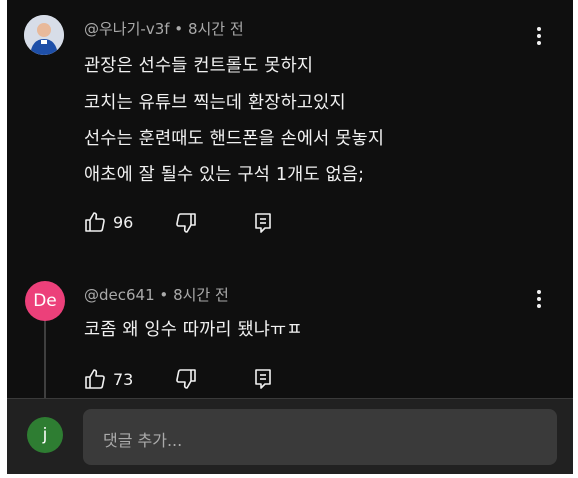 This screenshot has width=578, height=478. What do you see at coordinates (224, 175) in the screenshot?
I see `comment-text-line: 애초에 잘 될수 있는 구석 1개도 없음;` at bounding box center [224, 175].